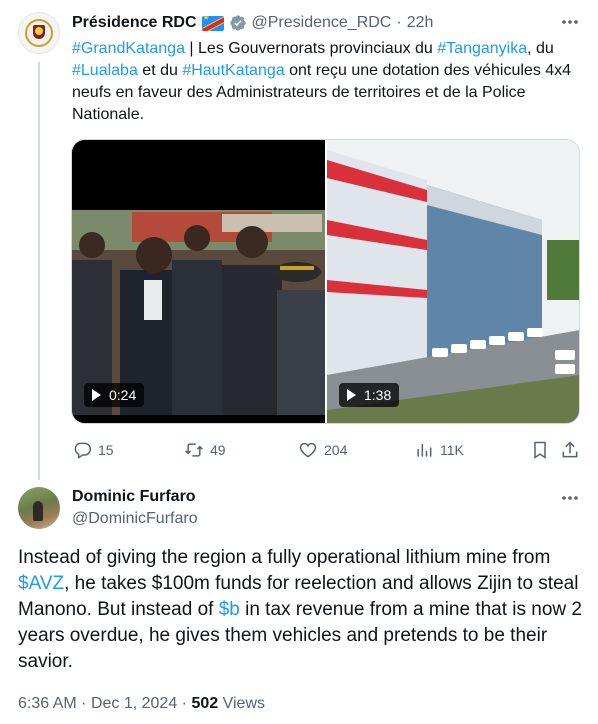 Image resolution: width=598 pixels, height=724 pixels. I want to click on text-segment: , du, so click(540, 48).